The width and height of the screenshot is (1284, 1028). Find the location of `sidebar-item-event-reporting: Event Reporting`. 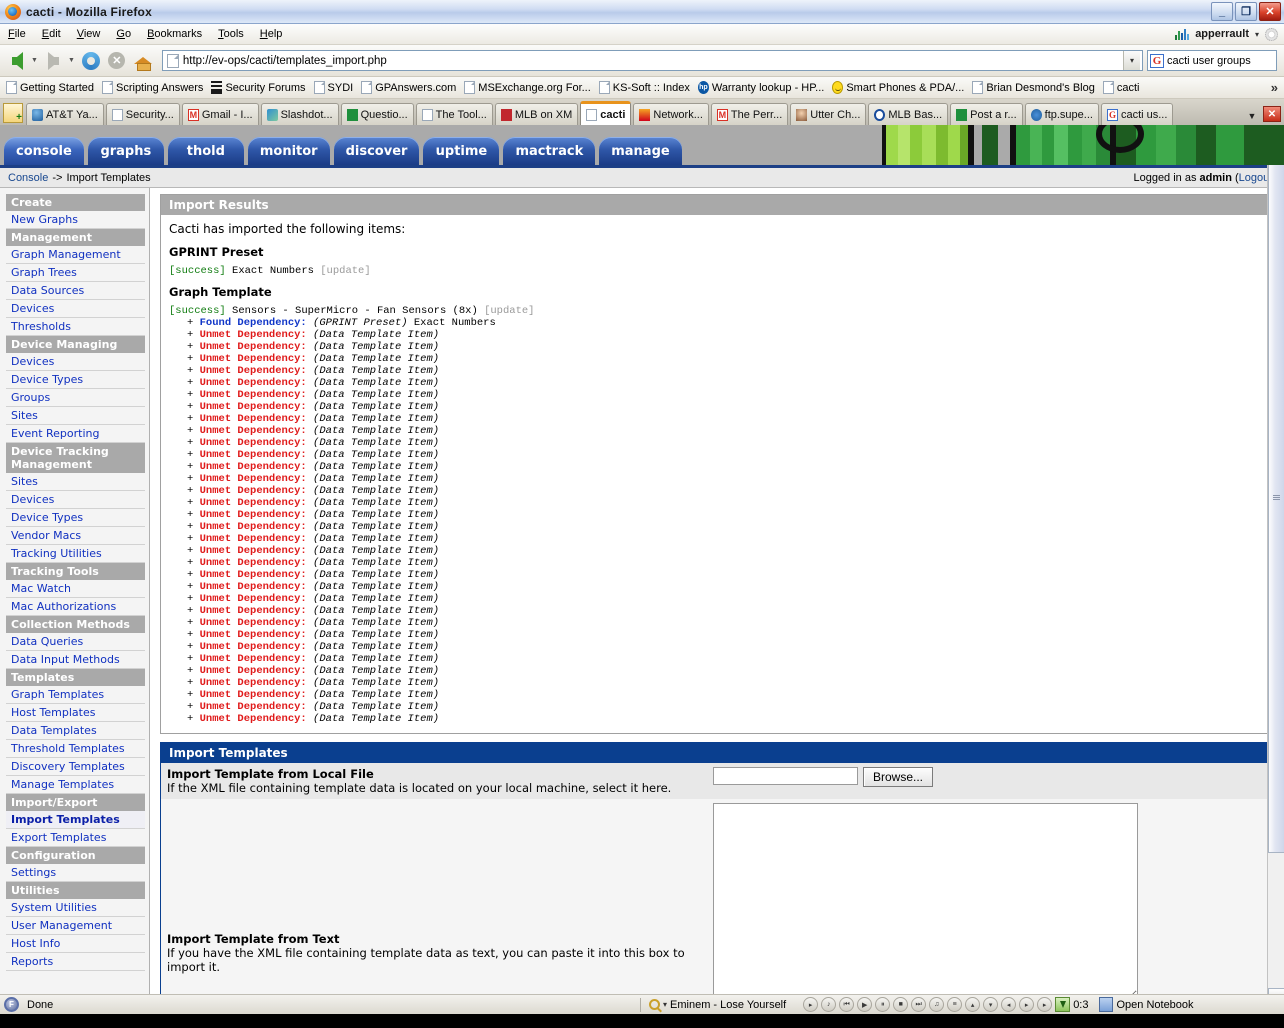

sidebar-item-event-reporting: Event Reporting is located at coordinates (75, 434).